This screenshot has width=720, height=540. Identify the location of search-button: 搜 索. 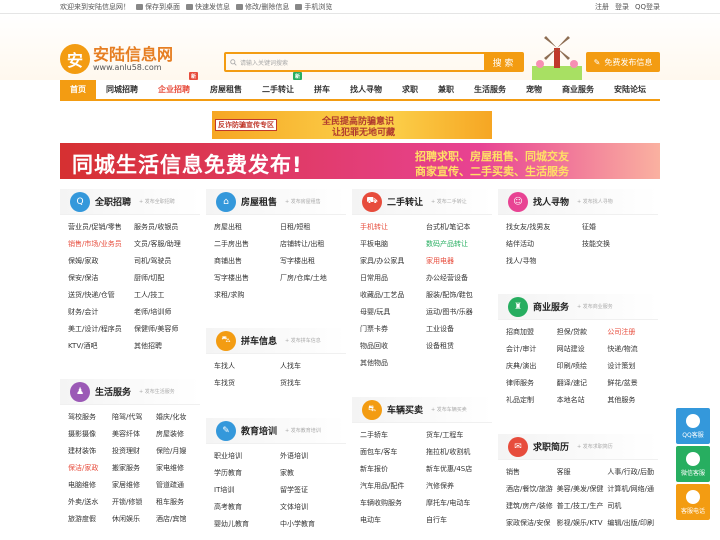
(503, 62).